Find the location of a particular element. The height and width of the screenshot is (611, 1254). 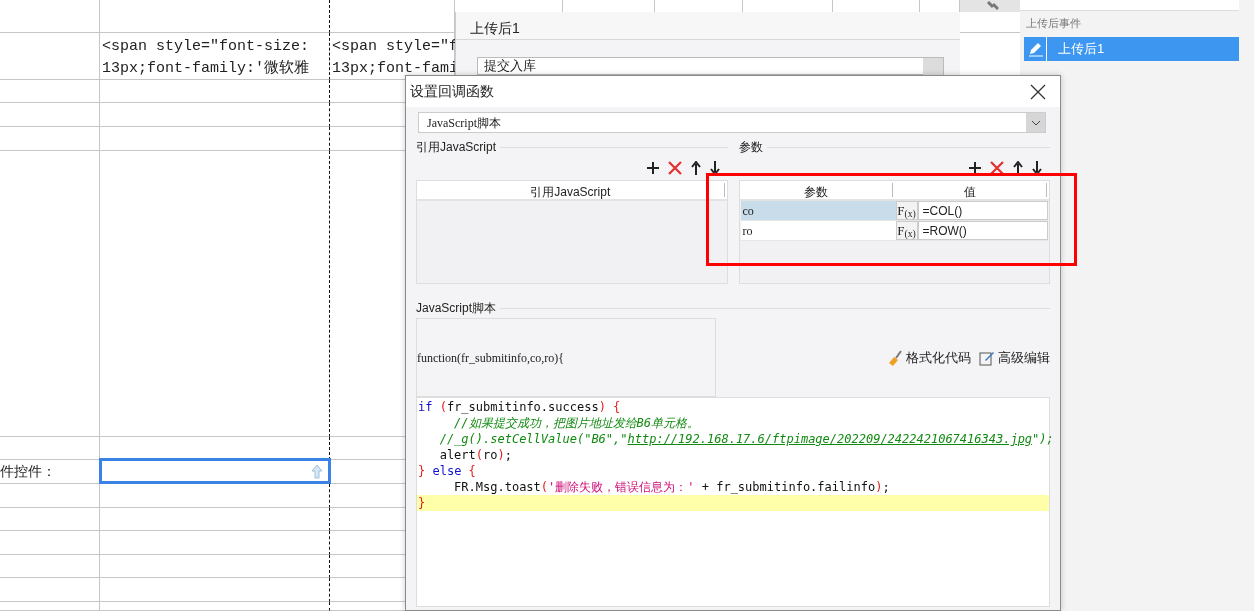

value-field: =COL() is located at coordinates (982, 210).